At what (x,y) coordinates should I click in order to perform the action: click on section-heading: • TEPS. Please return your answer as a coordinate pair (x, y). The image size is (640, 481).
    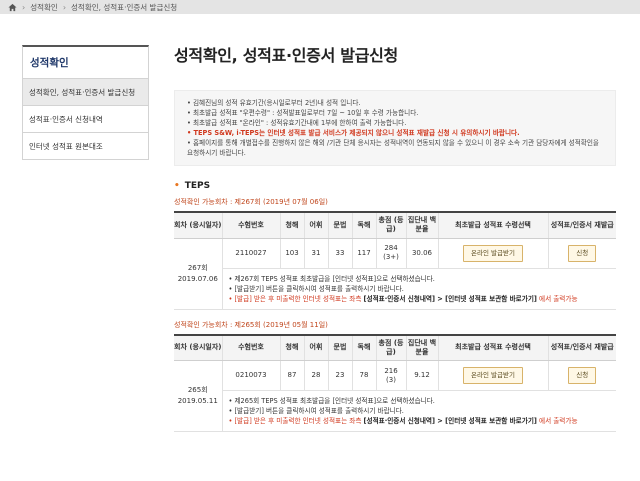
    Looking at the image, I should click on (395, 186).